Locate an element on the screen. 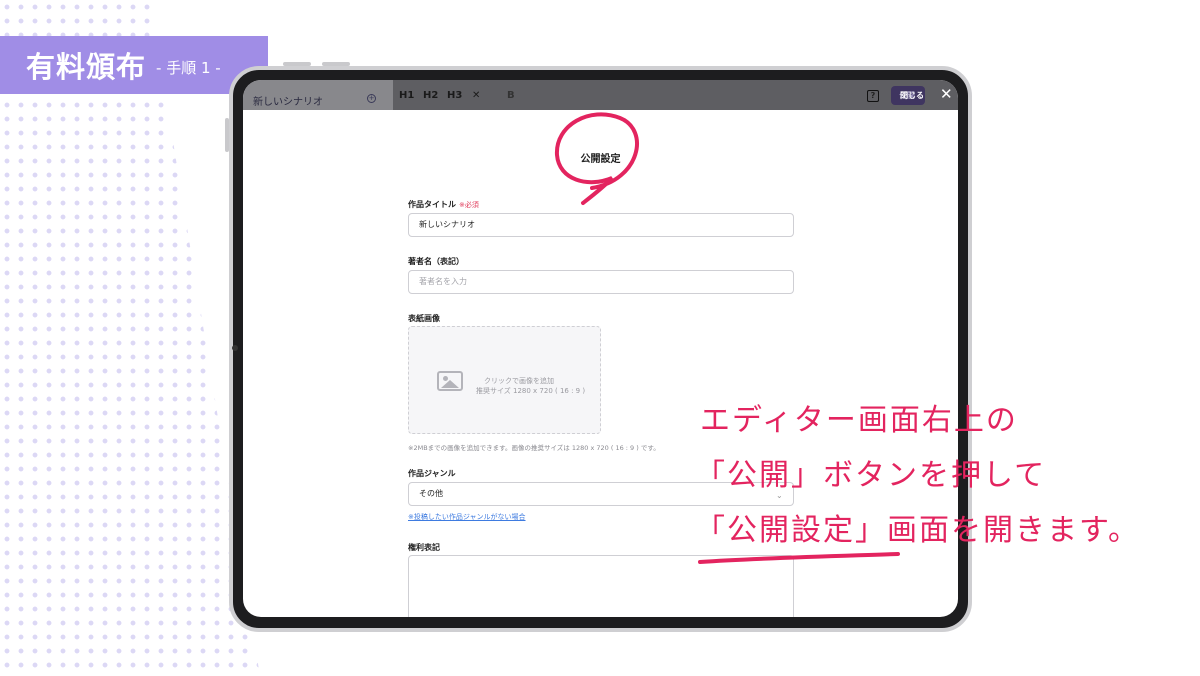 This screenshot has height=676, width=1200. annotation-line-1: エディター画面右上の is located at coordinates (859, 420).